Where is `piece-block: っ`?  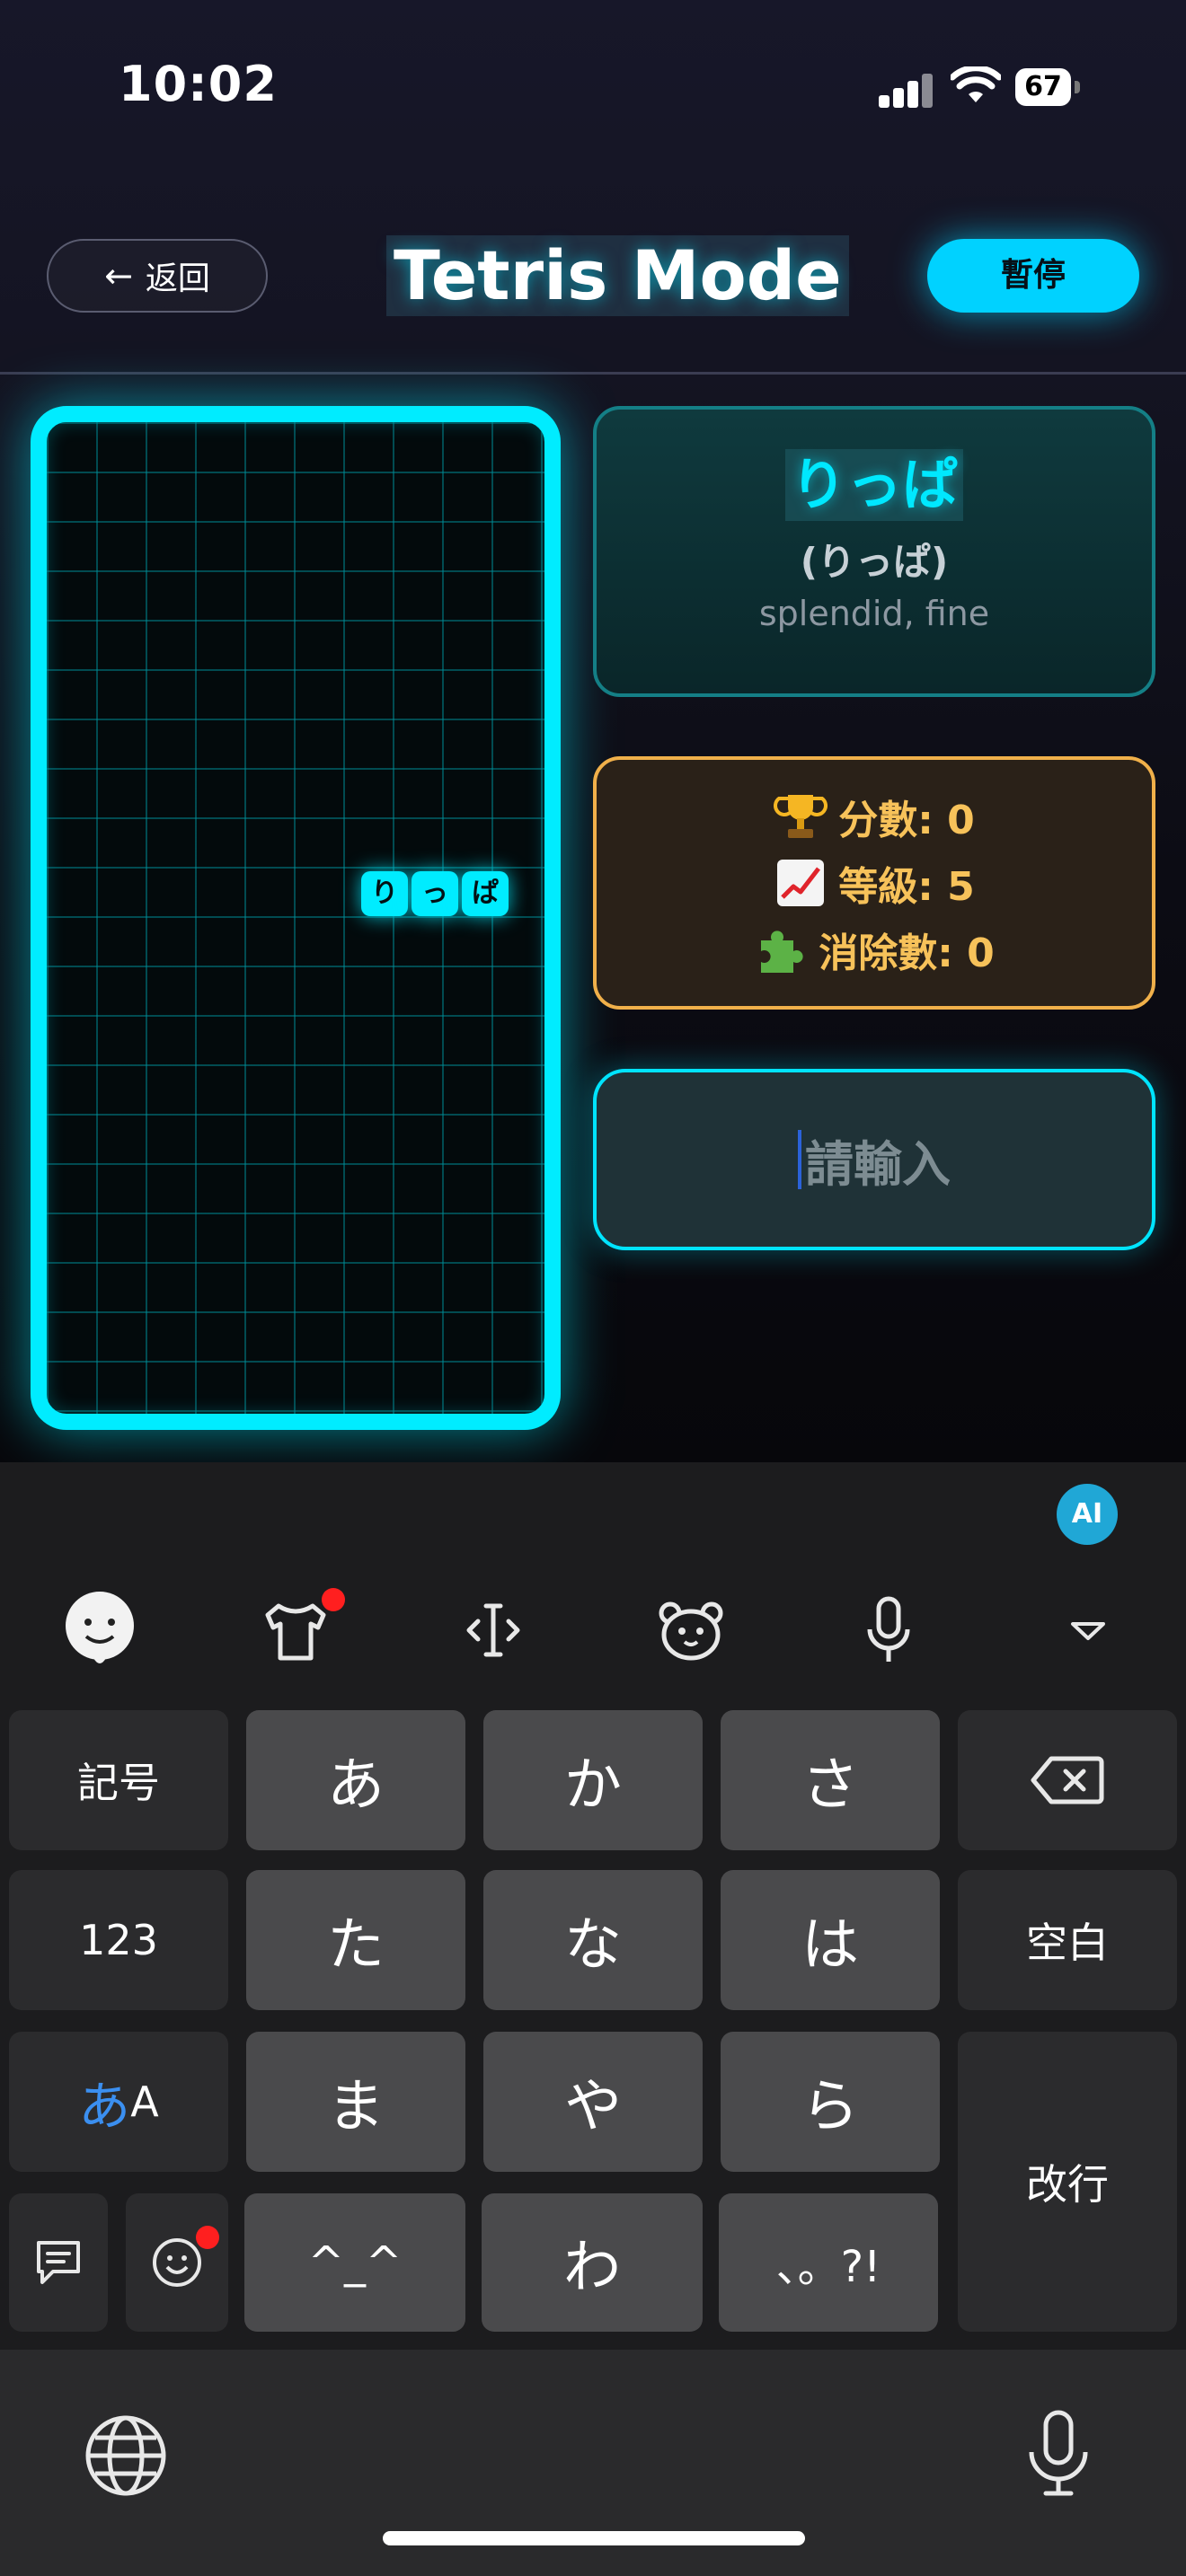 piece-block: っ is located at coordinates (435, 893).